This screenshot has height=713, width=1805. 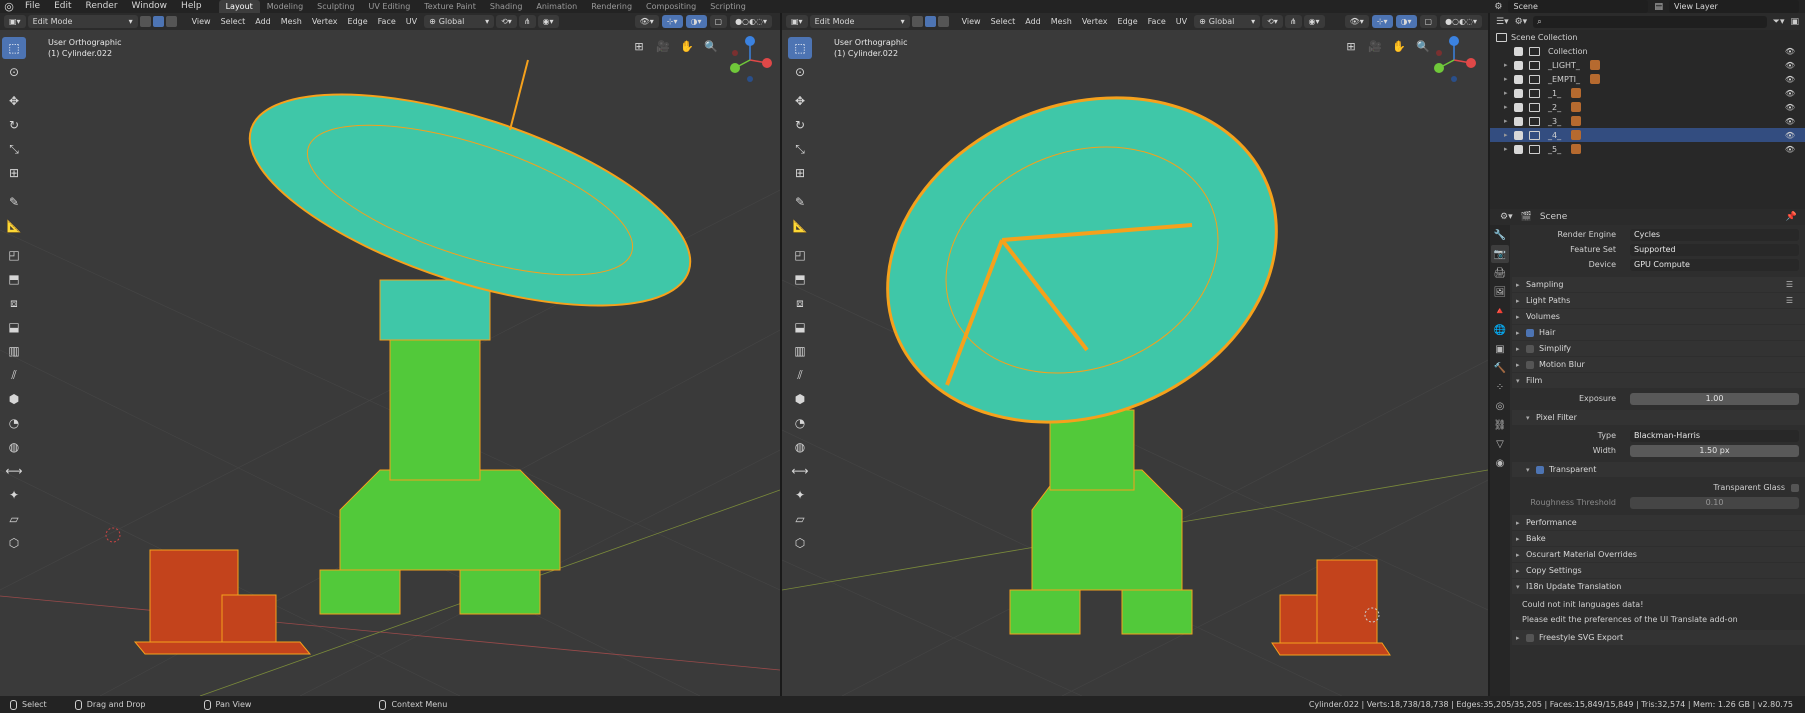 I want to click on pixel-filter-panel: ▾ Pixel Filter, so click(x=1658, y=417).